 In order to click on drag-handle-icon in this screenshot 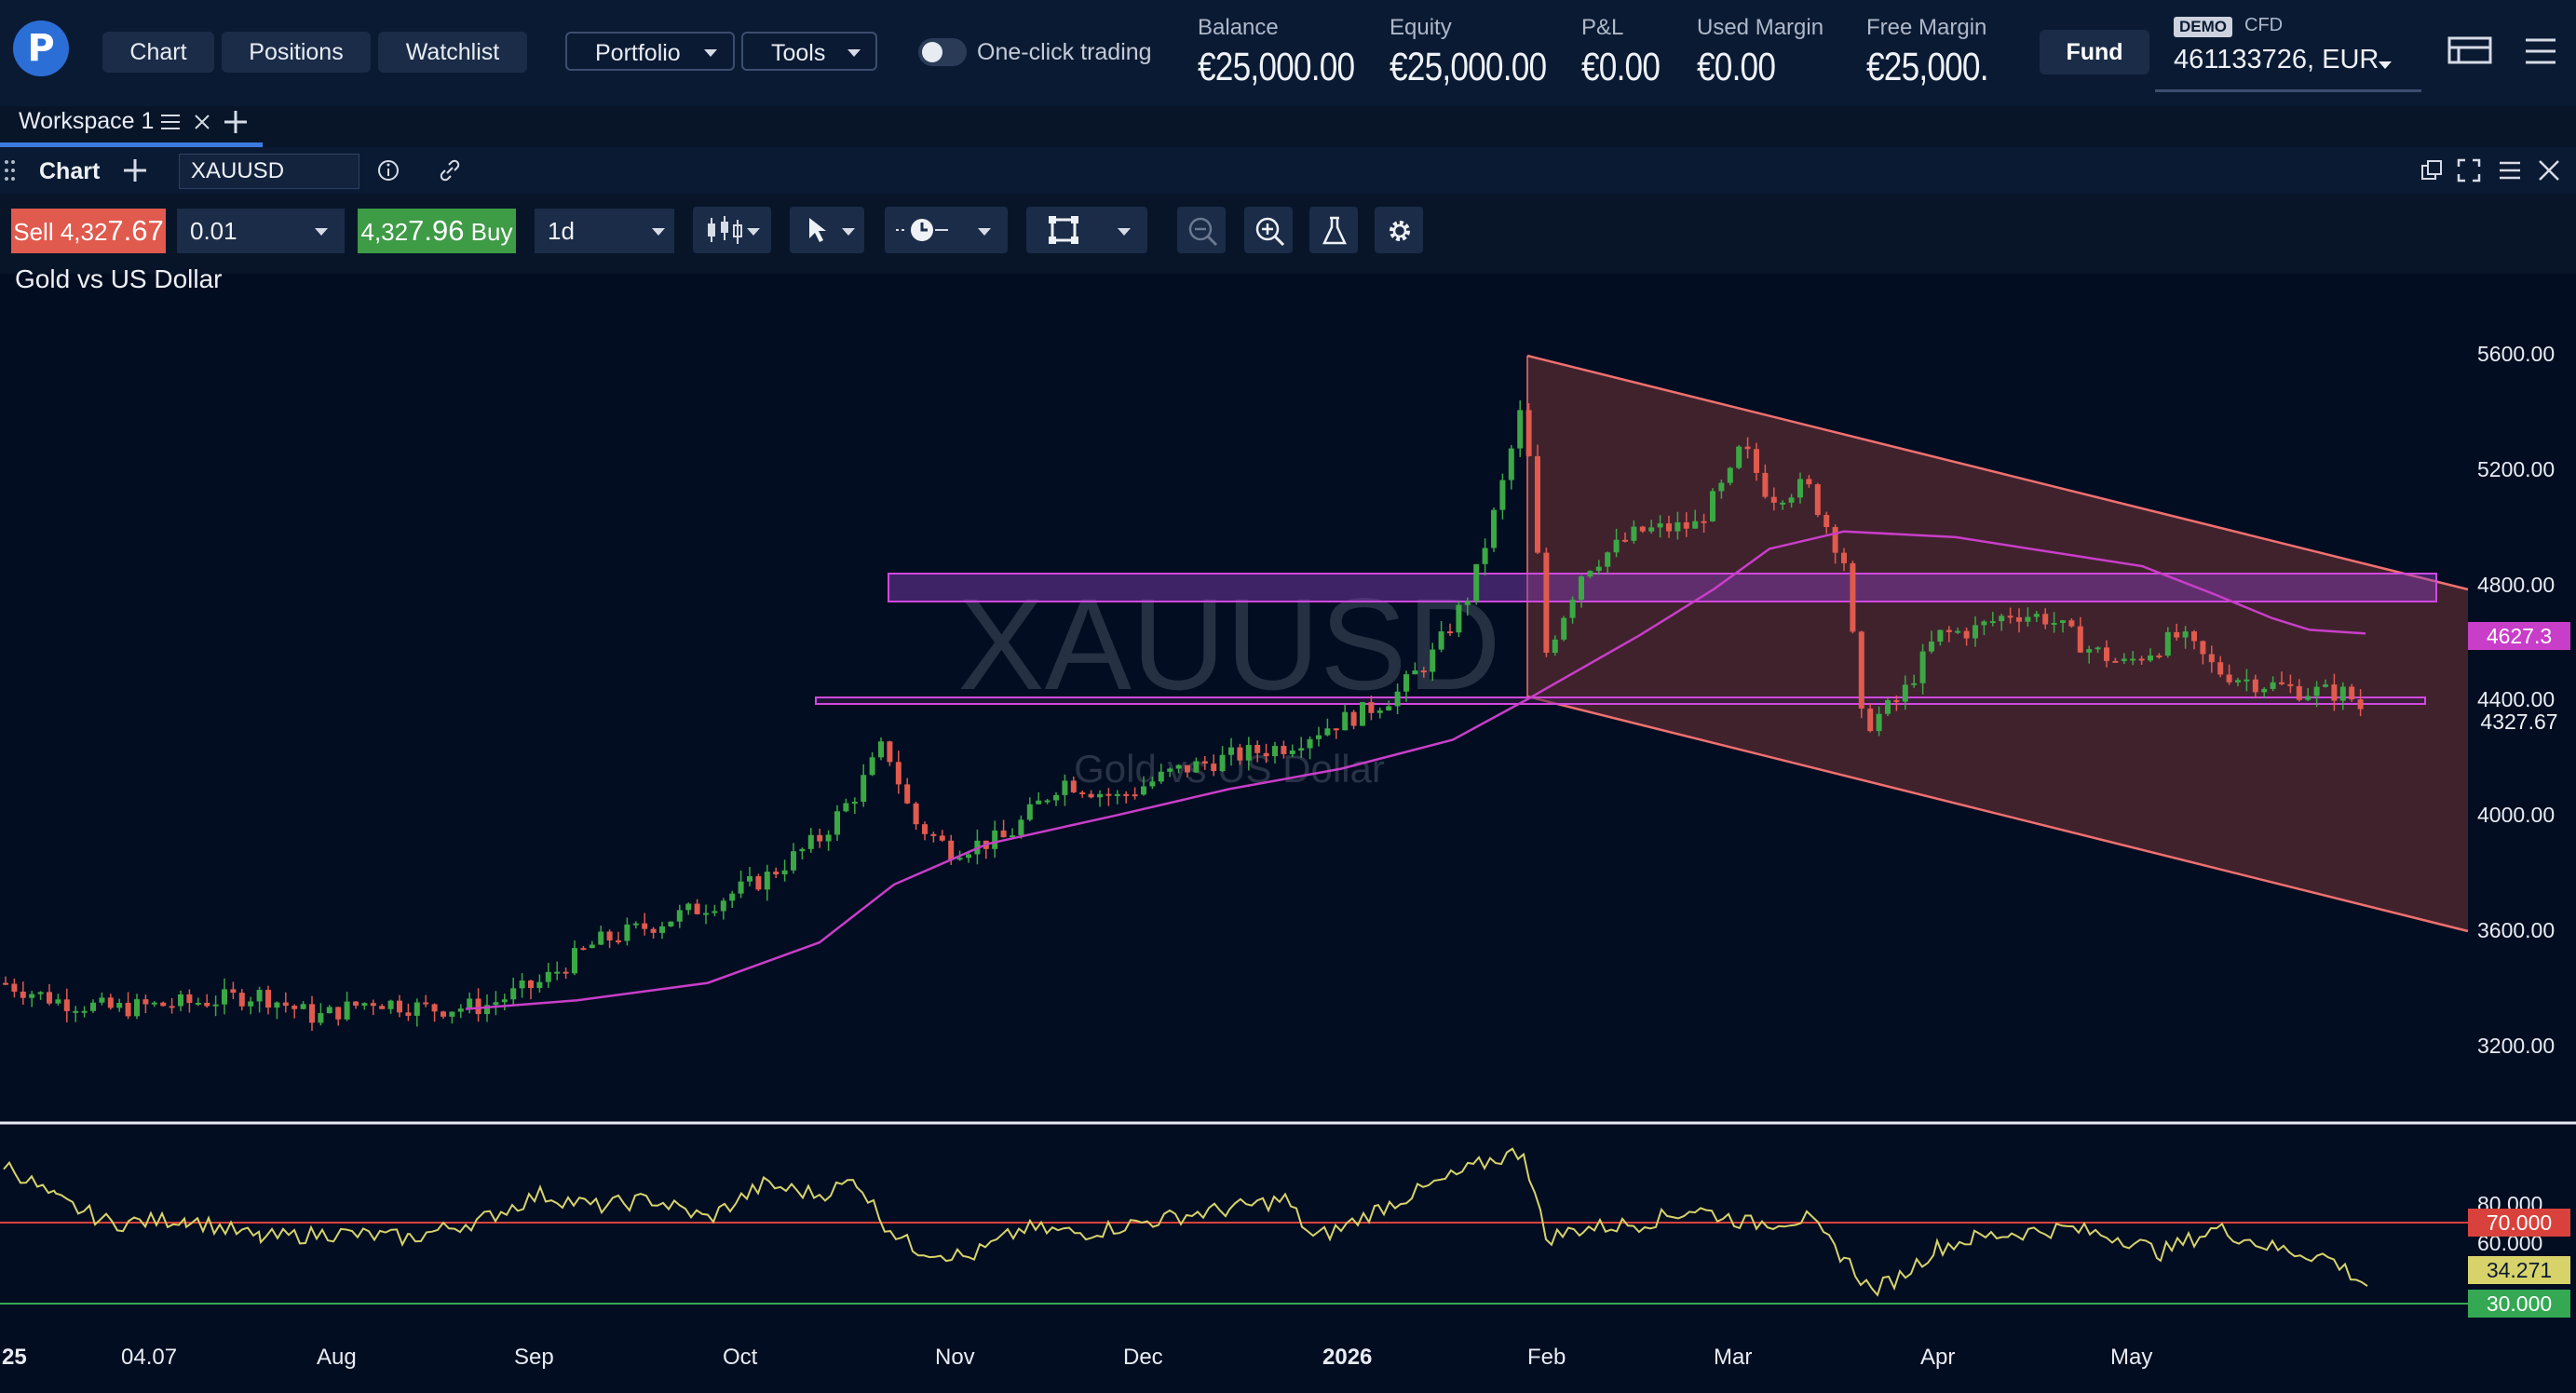, I will do `click(10, 170)`.